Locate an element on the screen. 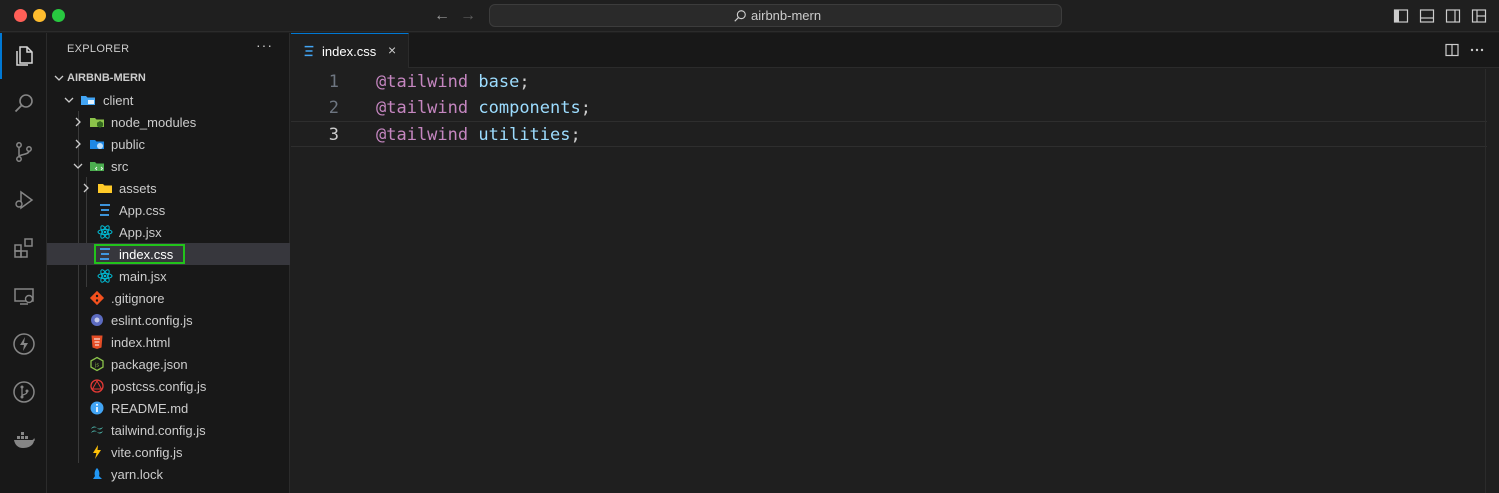 The height and width of the screenshot is (493, 1499). tree-item-yarn-lock: yarn.lock is located at coordinates (168, 474).